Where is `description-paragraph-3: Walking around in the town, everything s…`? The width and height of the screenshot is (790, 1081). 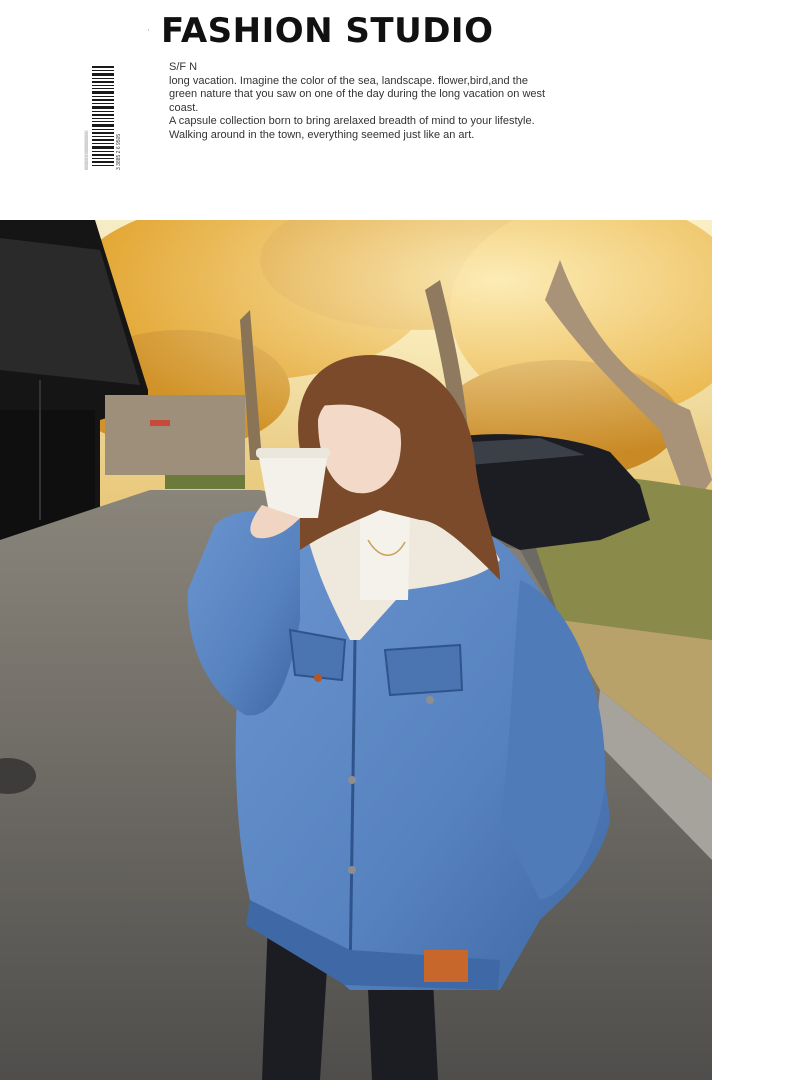
description-paragraph-3: Walking around in the town, everything s… is located at coordinates (322, 134).